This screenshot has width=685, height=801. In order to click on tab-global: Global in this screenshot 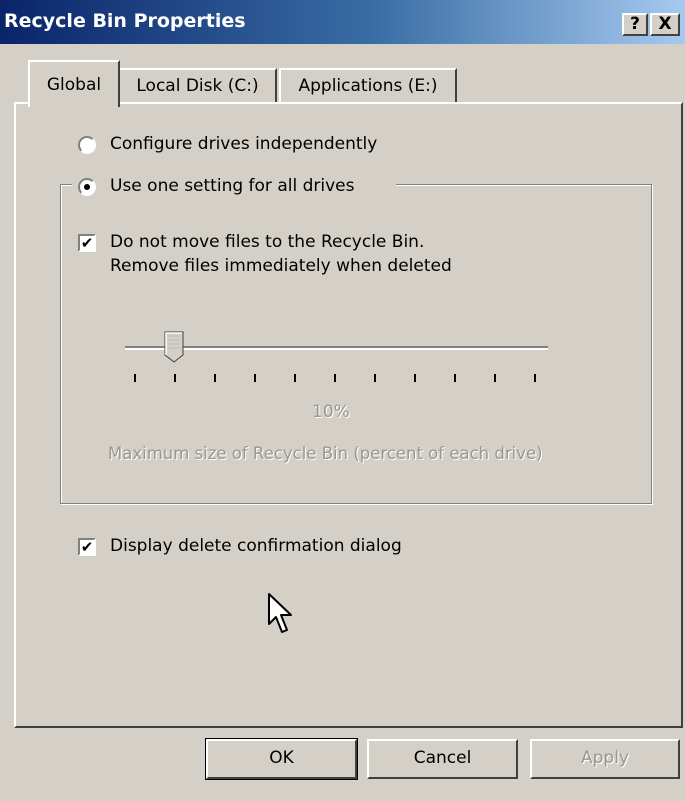, I will do `click(74, 83)`.